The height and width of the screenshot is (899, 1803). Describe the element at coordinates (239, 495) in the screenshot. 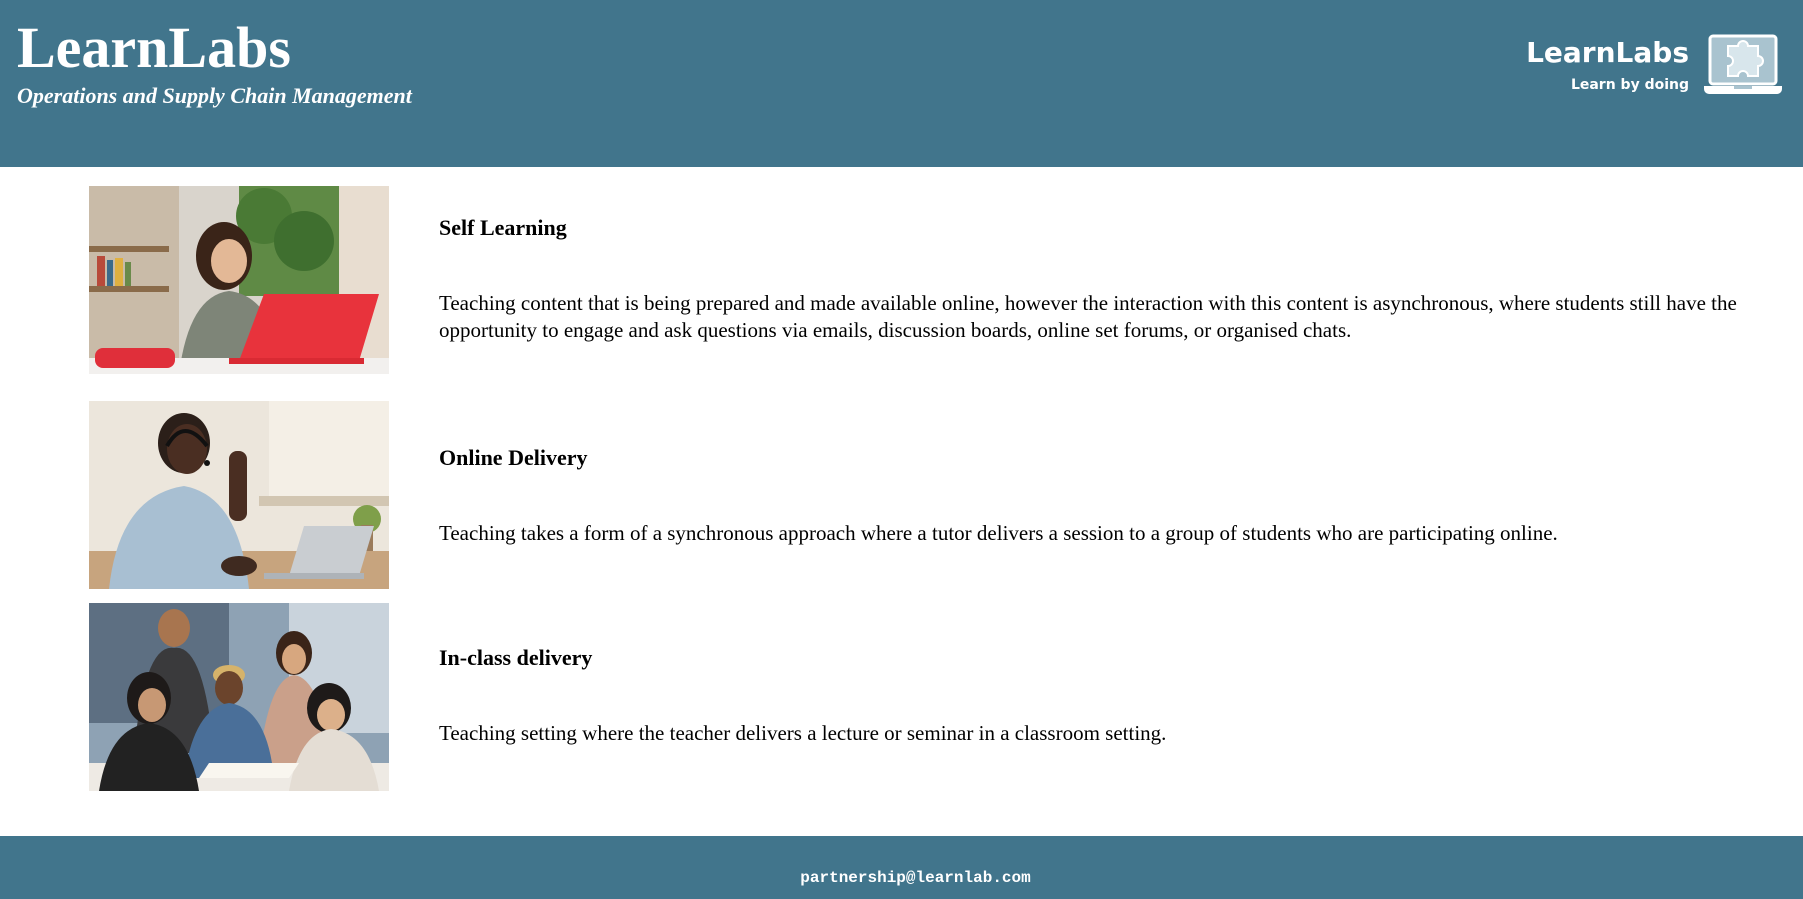

I see `student-waving-at-laptop-photo` at that location.